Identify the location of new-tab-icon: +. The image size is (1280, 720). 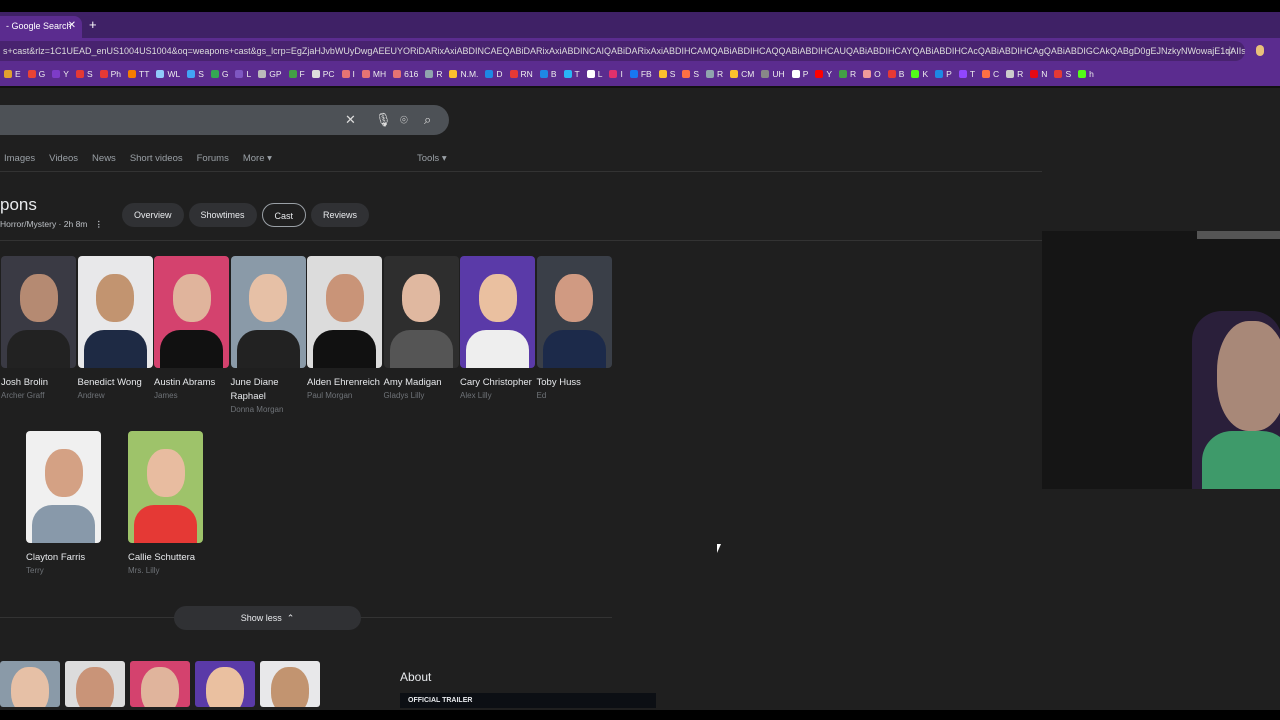
(93, 24).